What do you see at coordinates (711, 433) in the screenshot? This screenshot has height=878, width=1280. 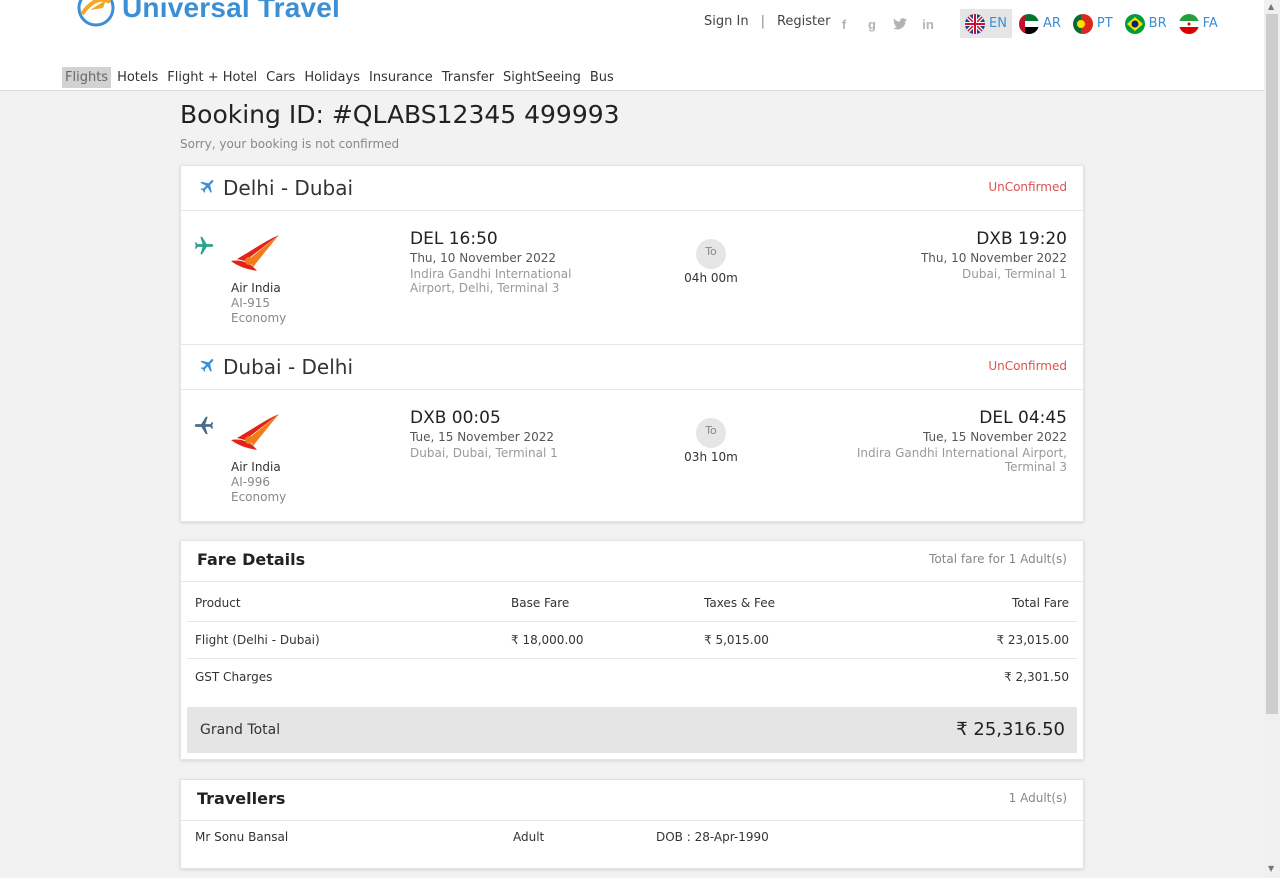 I see `to-badge: To` at bounding box center [711, 433].